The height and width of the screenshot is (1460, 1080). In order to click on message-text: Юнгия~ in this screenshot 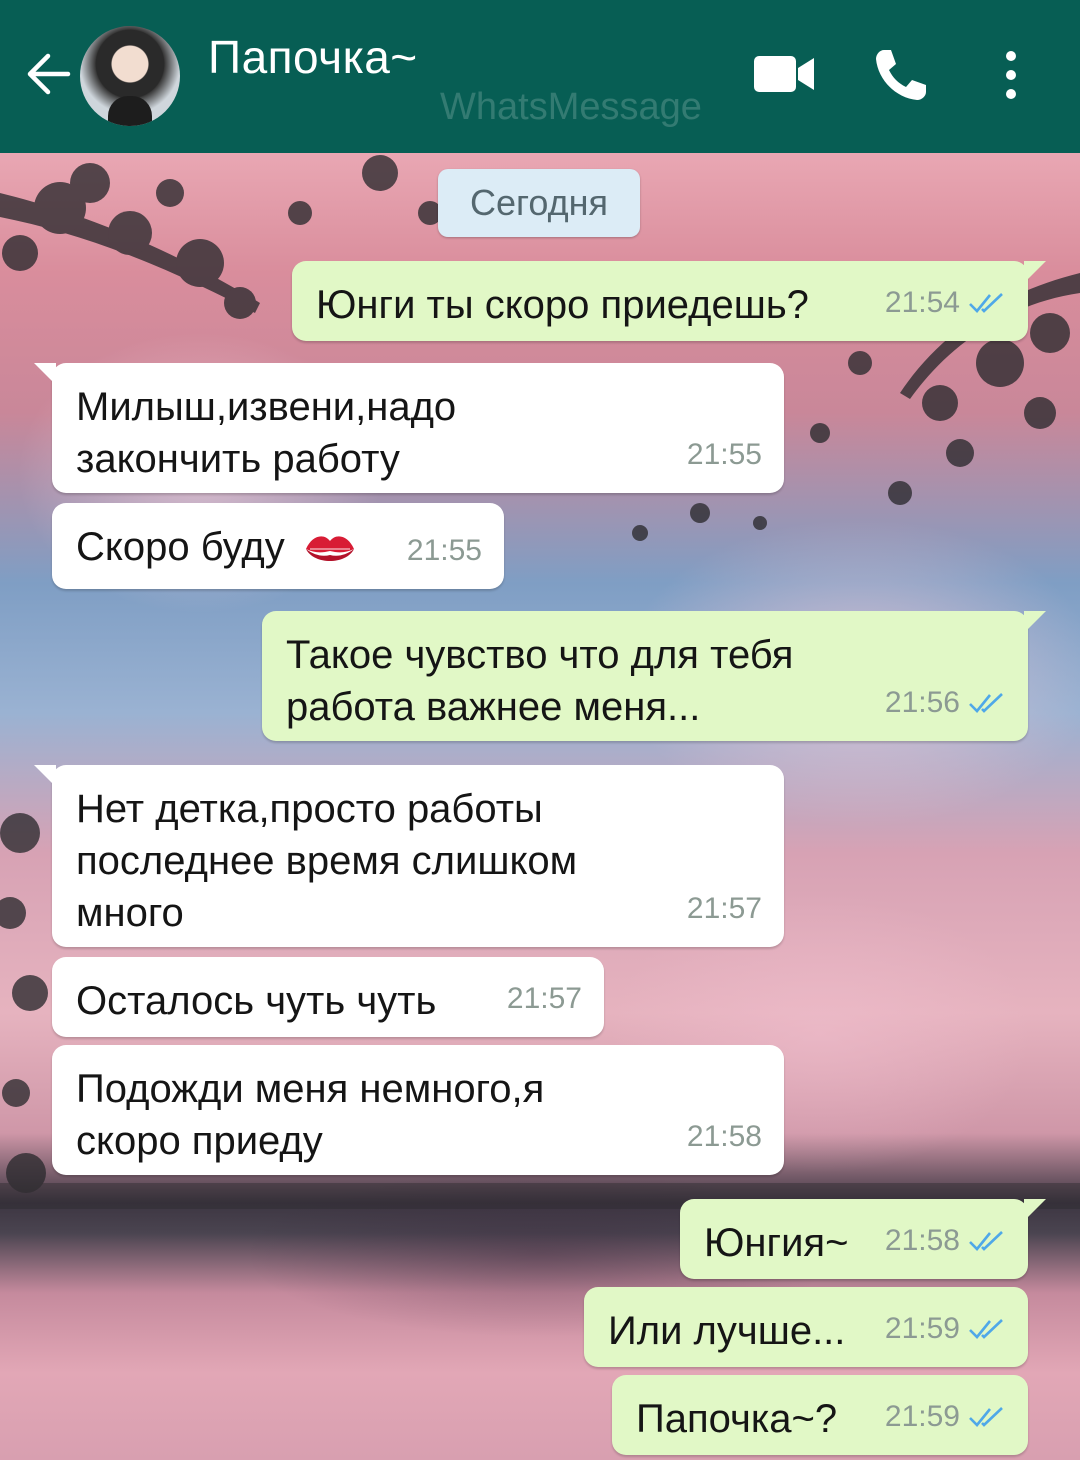, I will do `click(776, 1243)`.